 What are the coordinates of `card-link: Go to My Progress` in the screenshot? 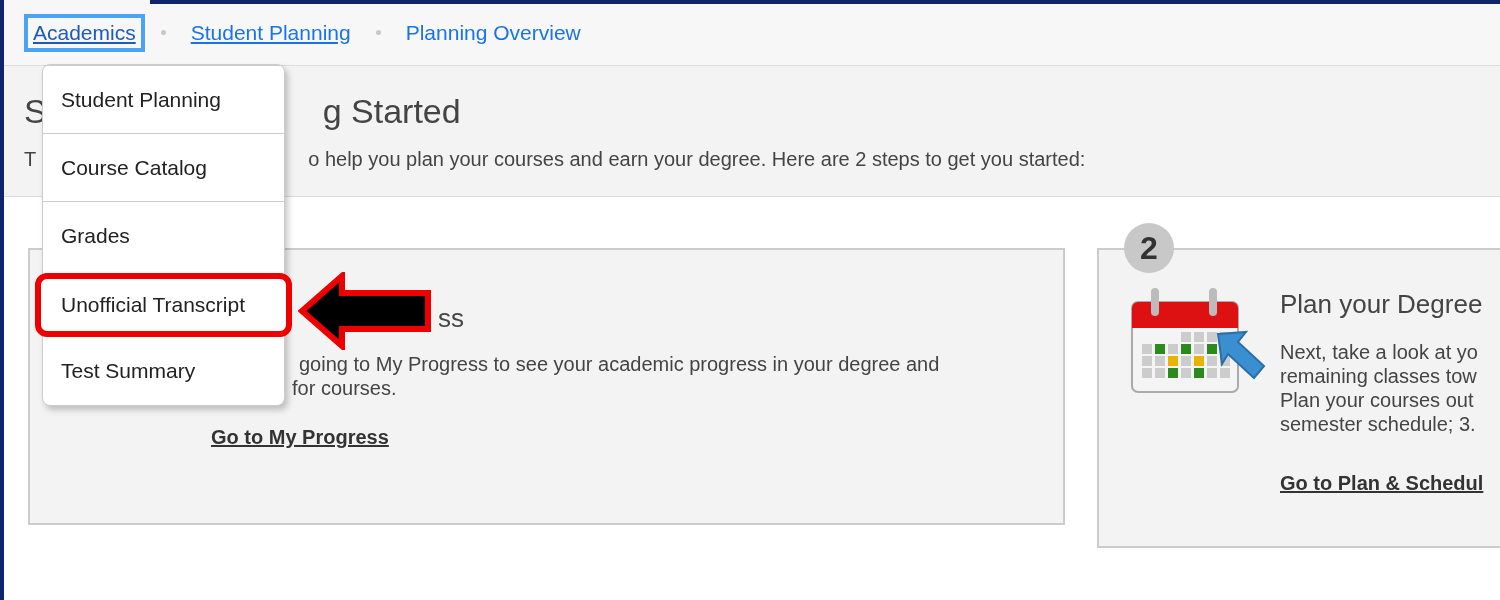 It's located at (300, 437).